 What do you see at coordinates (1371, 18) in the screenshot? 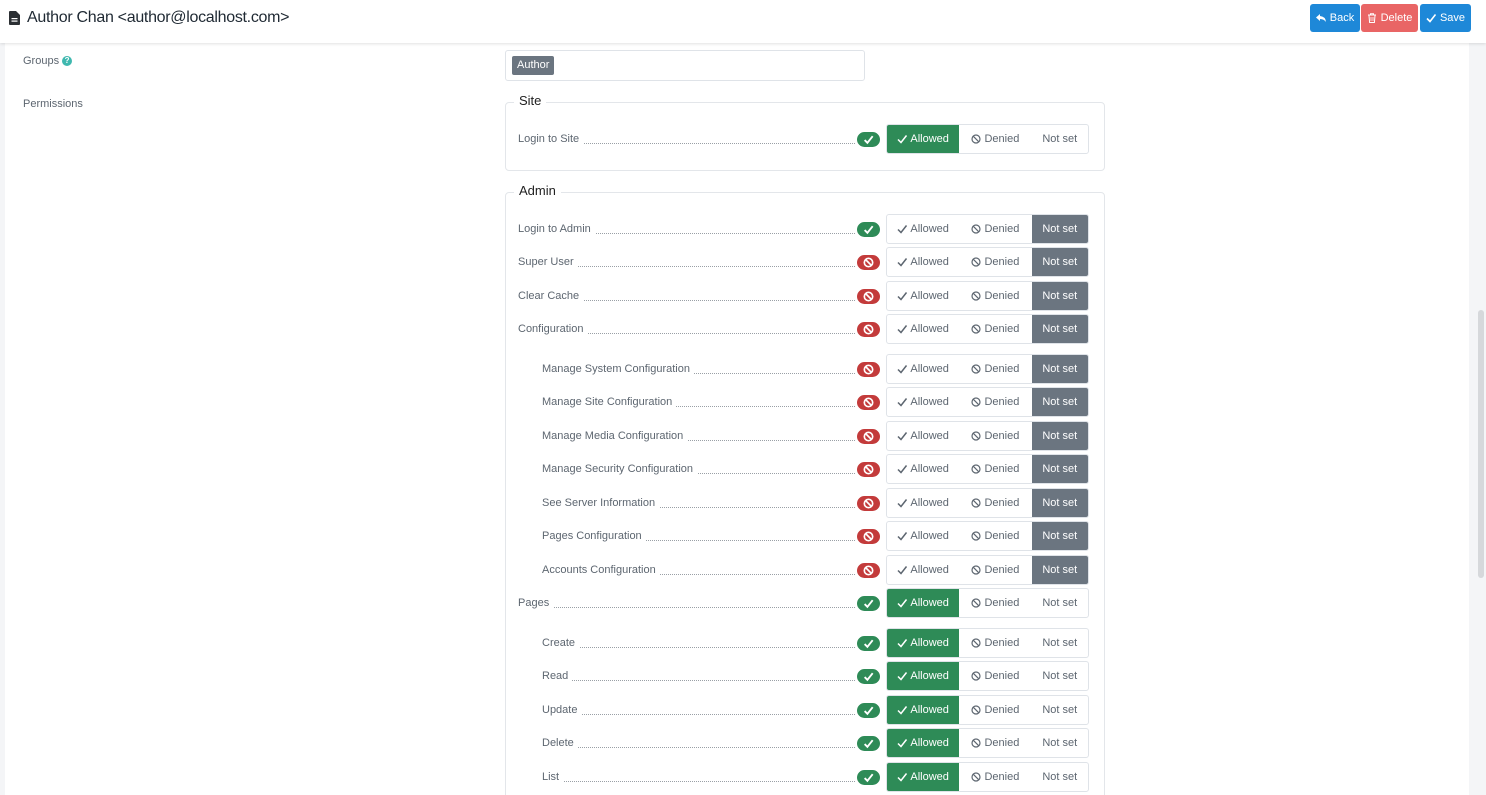
I see `trash-icon` at bounding box center [1371, 18].